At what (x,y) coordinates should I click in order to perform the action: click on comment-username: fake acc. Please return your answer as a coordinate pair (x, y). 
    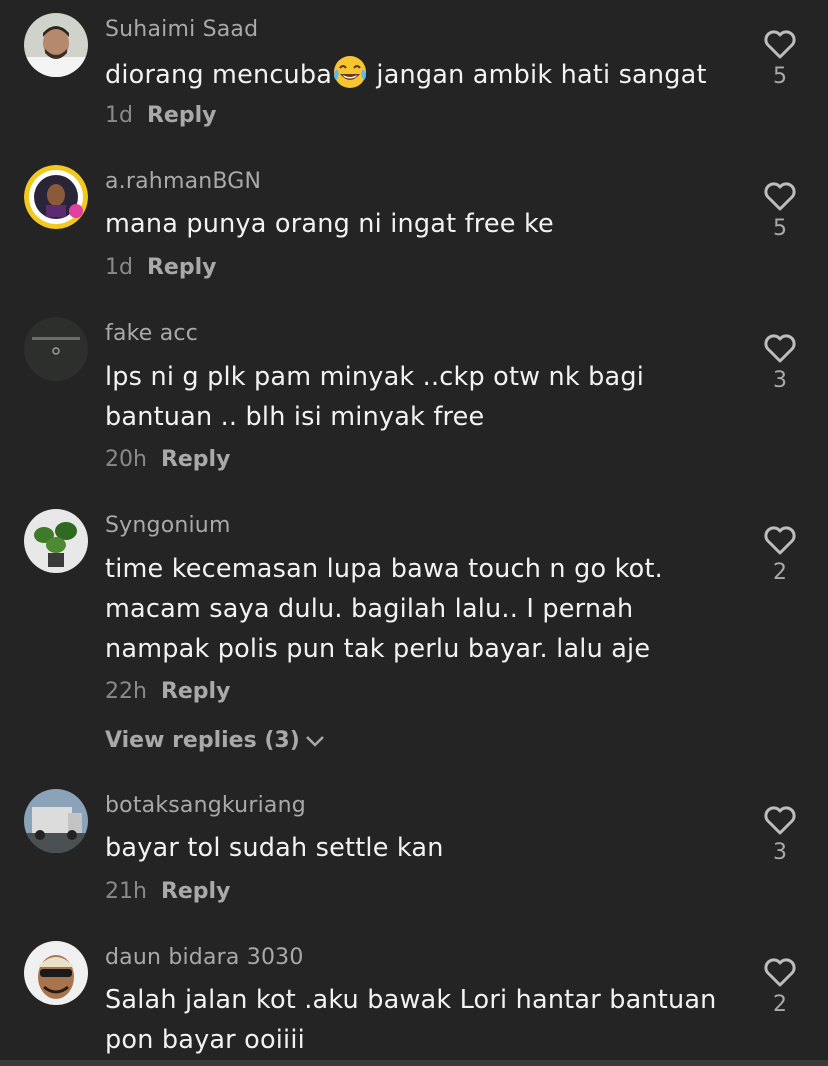
    Looking at the image, I should click on (151, 333).